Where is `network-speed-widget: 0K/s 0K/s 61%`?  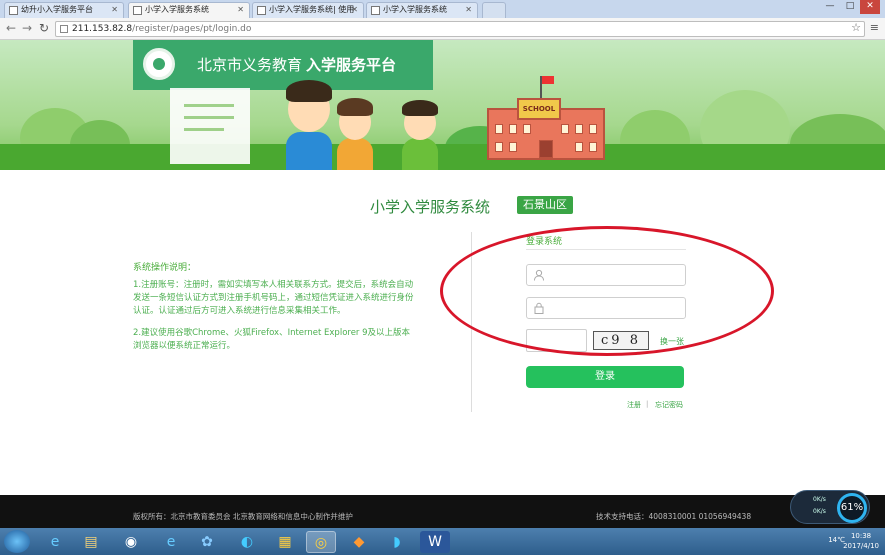 network-speed-widget: 0K/s 0K/s 61% is located at coordinates (830, 507).